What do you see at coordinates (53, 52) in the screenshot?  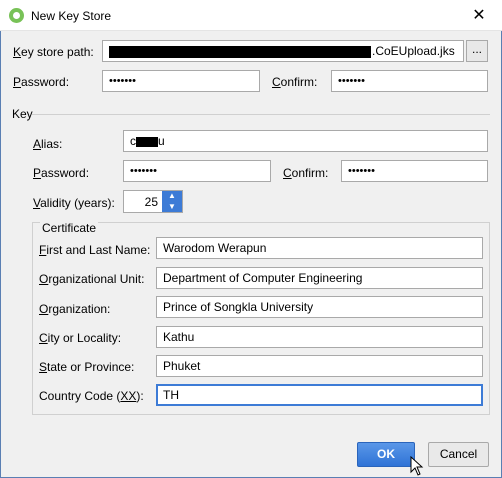 I see `key-store-path-label: Key store path:` at bounding box center [53, 52].